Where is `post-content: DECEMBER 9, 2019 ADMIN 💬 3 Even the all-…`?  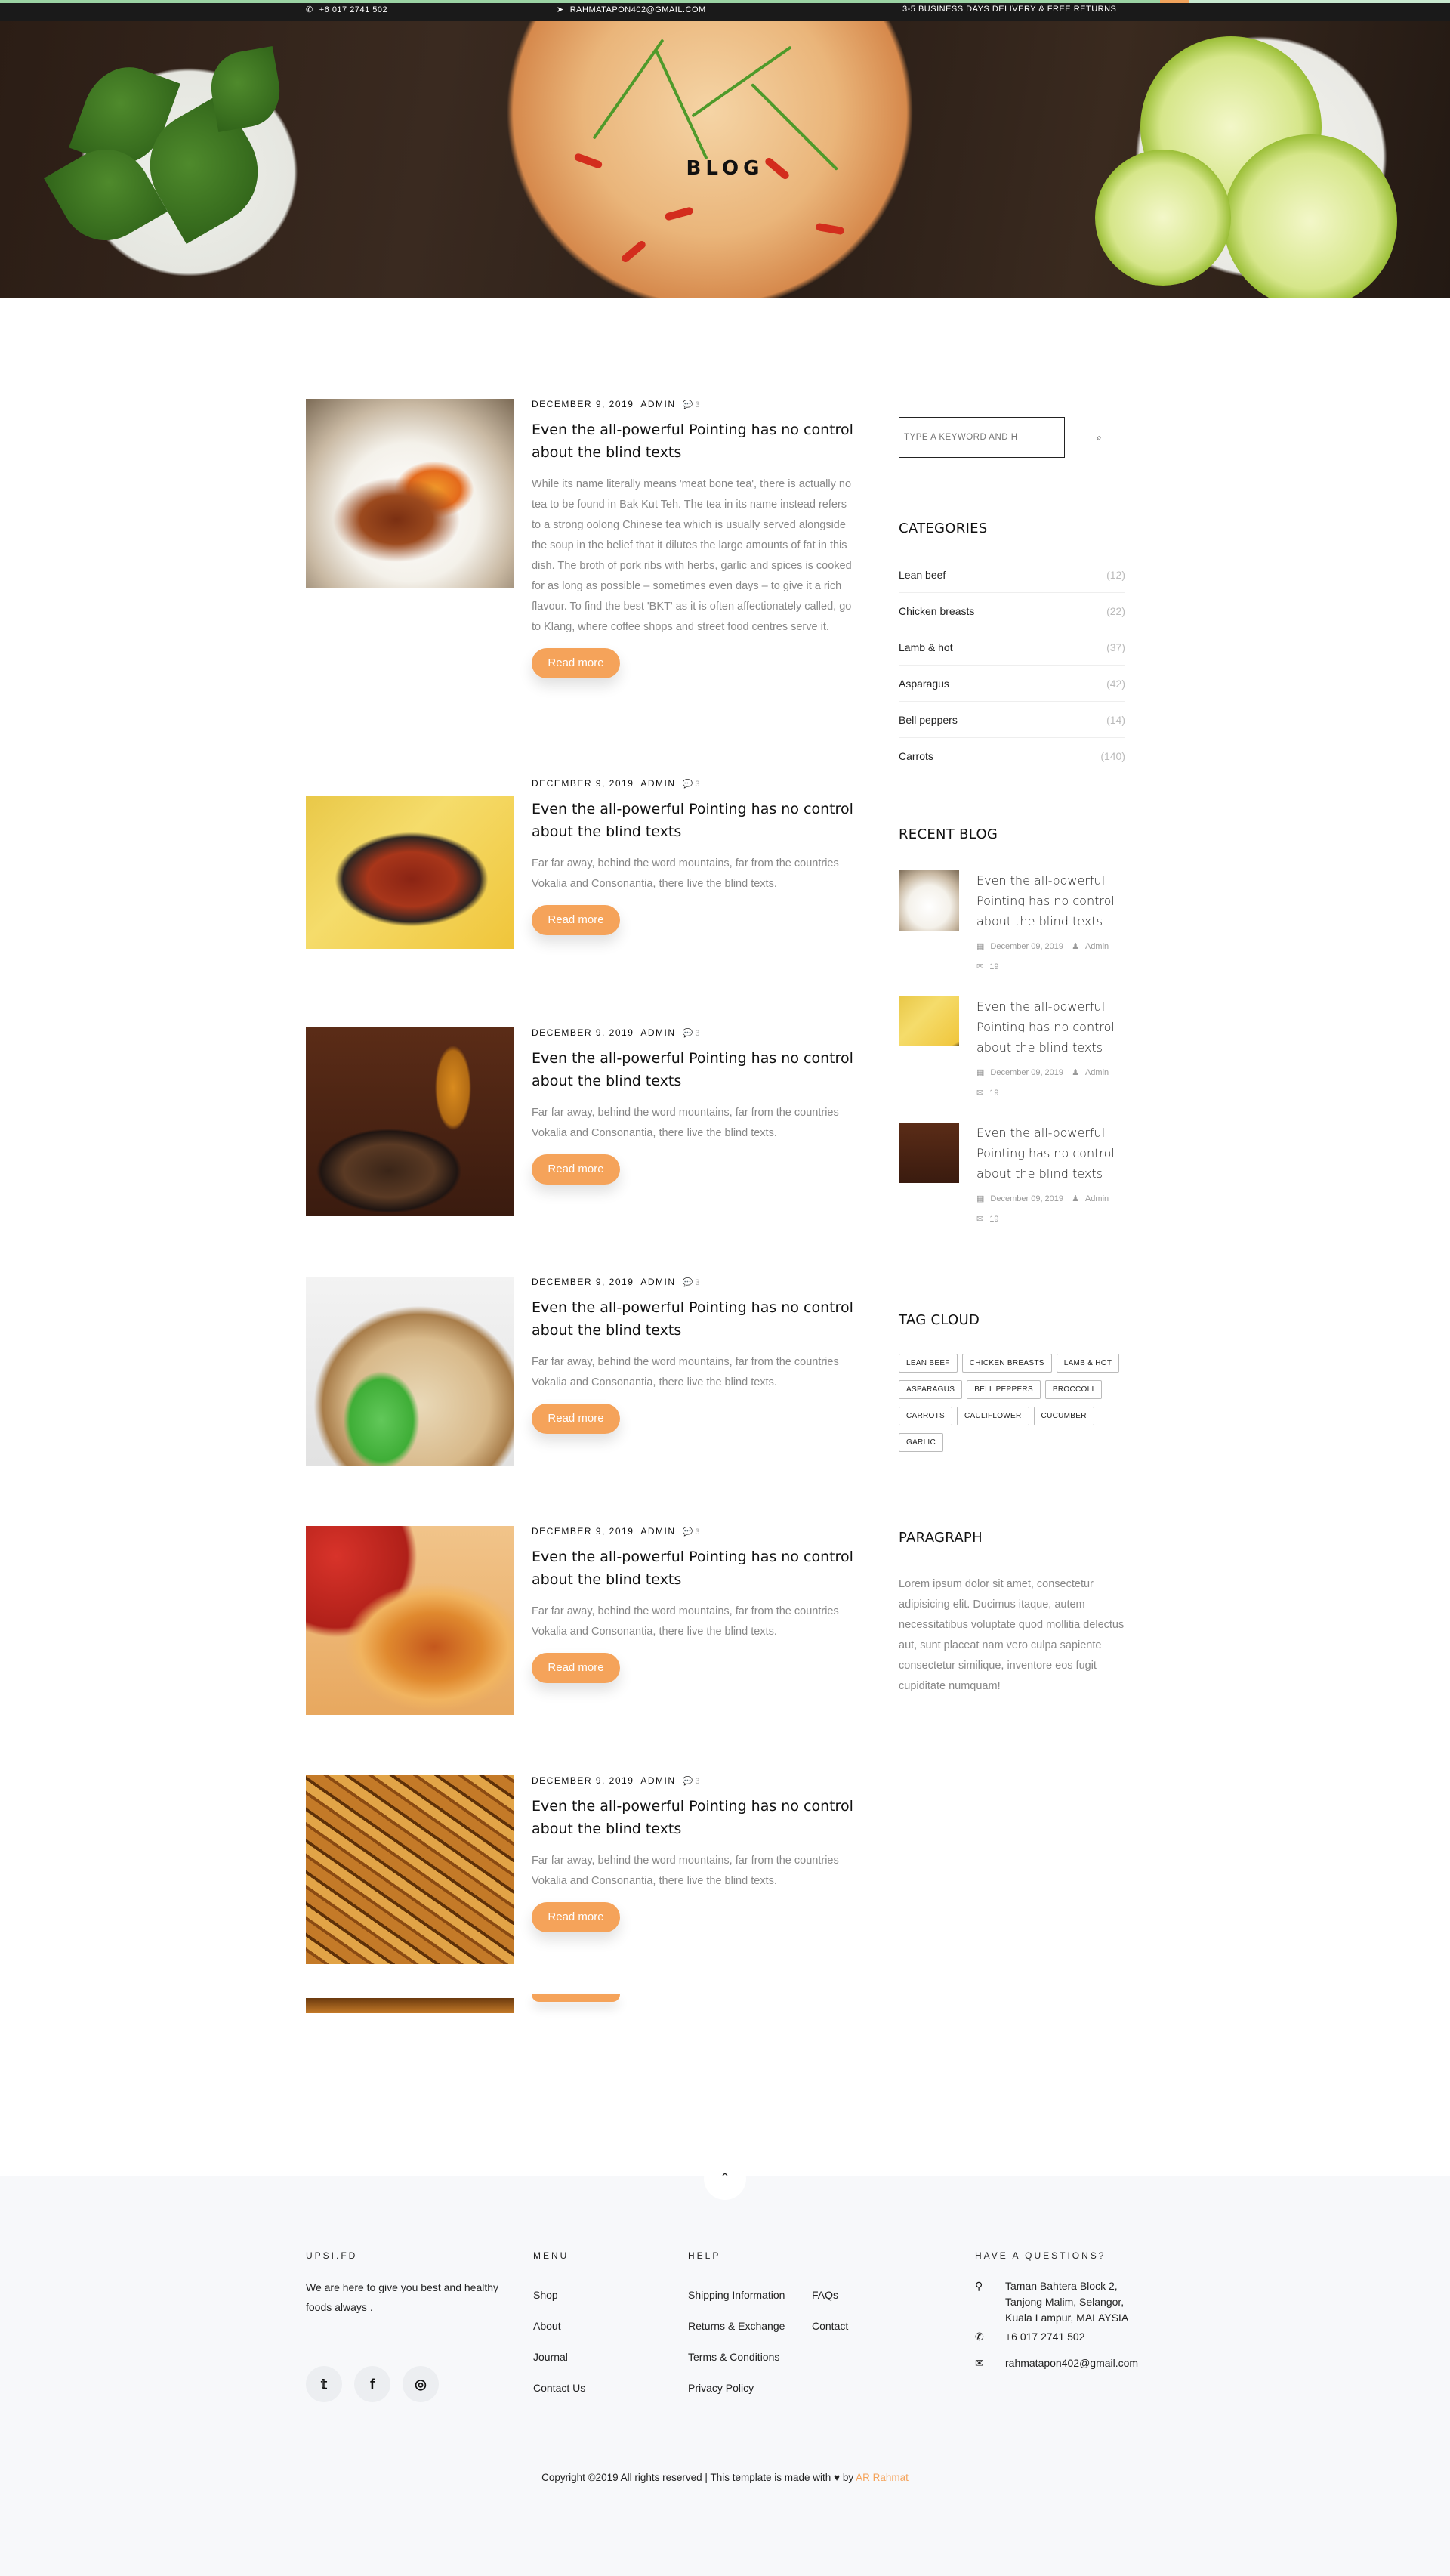 post-content: DECEMBER 9, 2019 ADMIN 💬 3 Even the all-… is located at coordinates (694, 1853).